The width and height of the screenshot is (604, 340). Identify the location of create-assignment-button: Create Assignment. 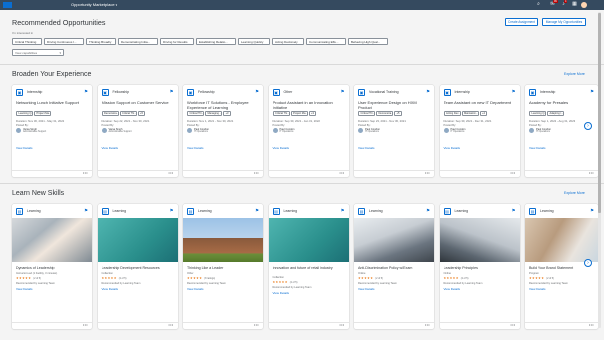
(521, 22).